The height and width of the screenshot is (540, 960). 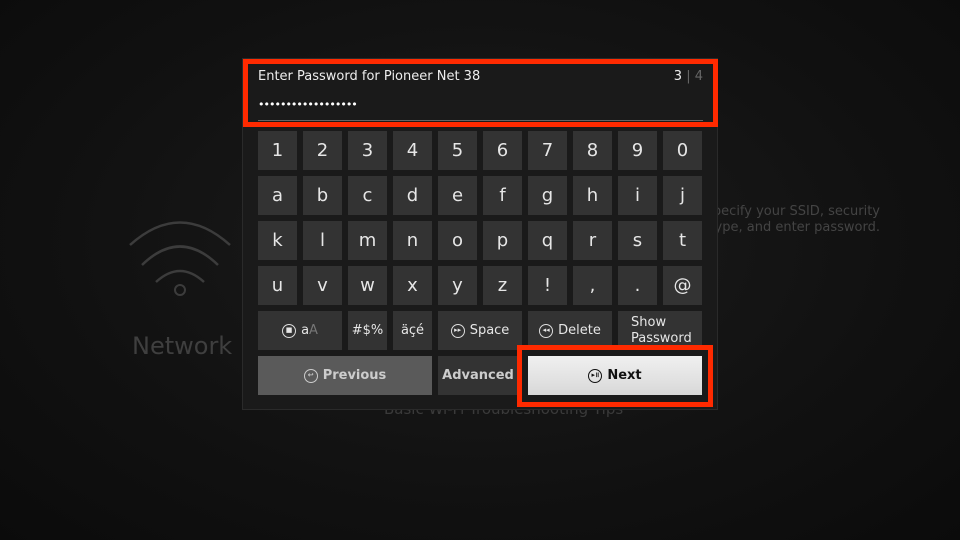 I want to click on key-t: t, so click(x=682, y=240).